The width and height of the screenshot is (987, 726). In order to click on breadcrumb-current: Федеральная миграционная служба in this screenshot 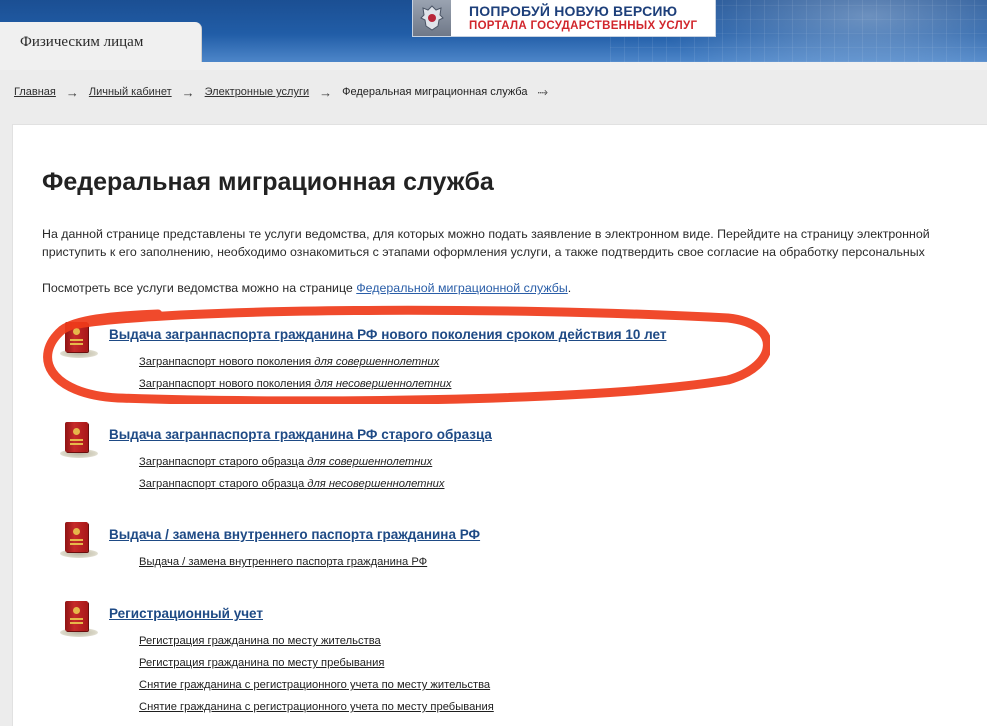, I will do `click(435, 92)`.